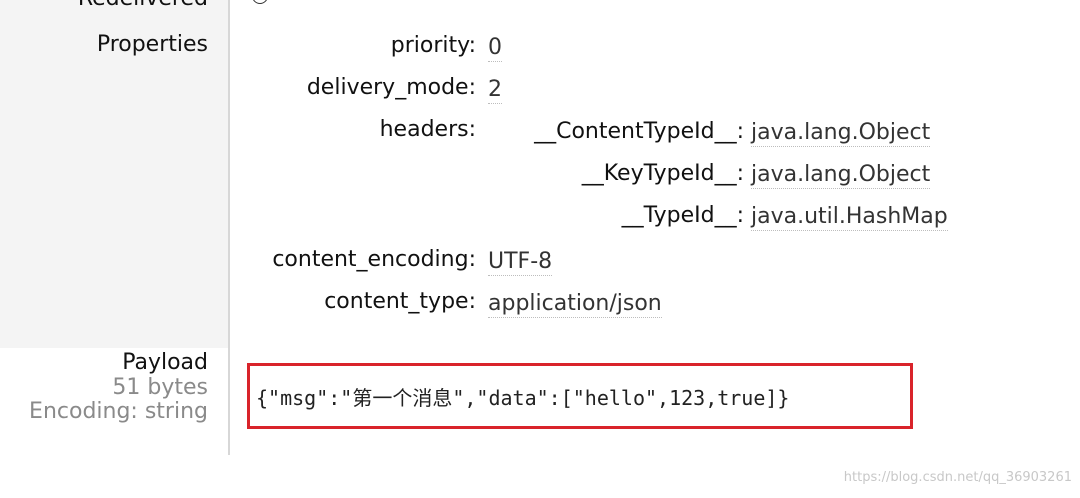 The width and height of the screenshot is (1080, 498). Describe the element at coordinates (152, 44) in the screenshot. I see `properties-section-label: Properties` at that location.